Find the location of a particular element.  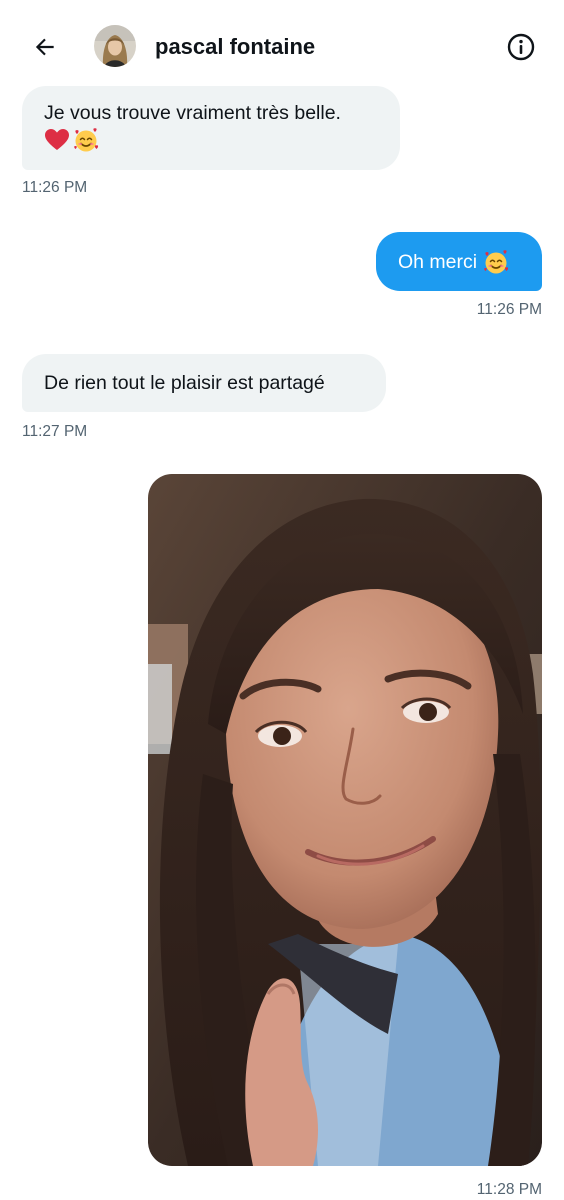

contact-name: pascal fontaine is located at coordinates (235, 47).